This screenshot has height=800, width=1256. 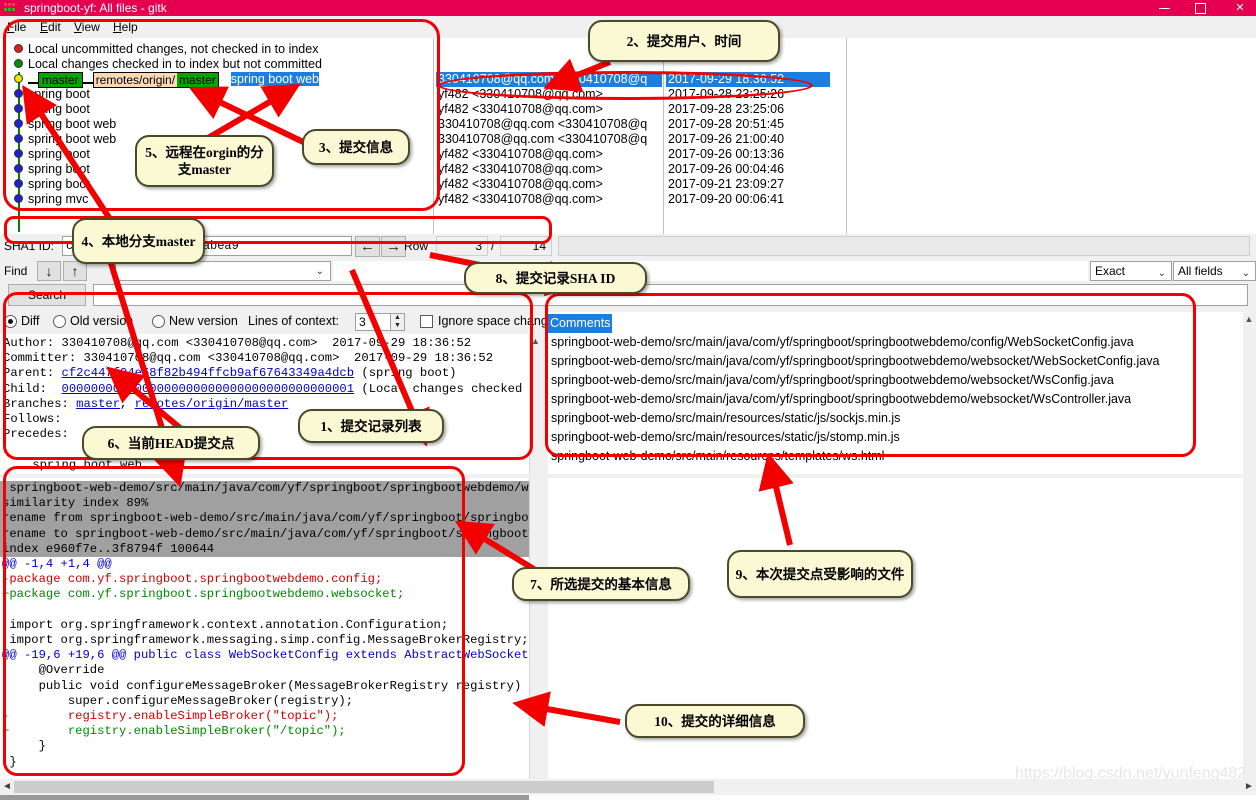 What do you see at coordinates (207, 246) in the screenshot?
I see `sha-id-input: c1 e146920edfb5644fabea9` at bounding box center [207, 246].